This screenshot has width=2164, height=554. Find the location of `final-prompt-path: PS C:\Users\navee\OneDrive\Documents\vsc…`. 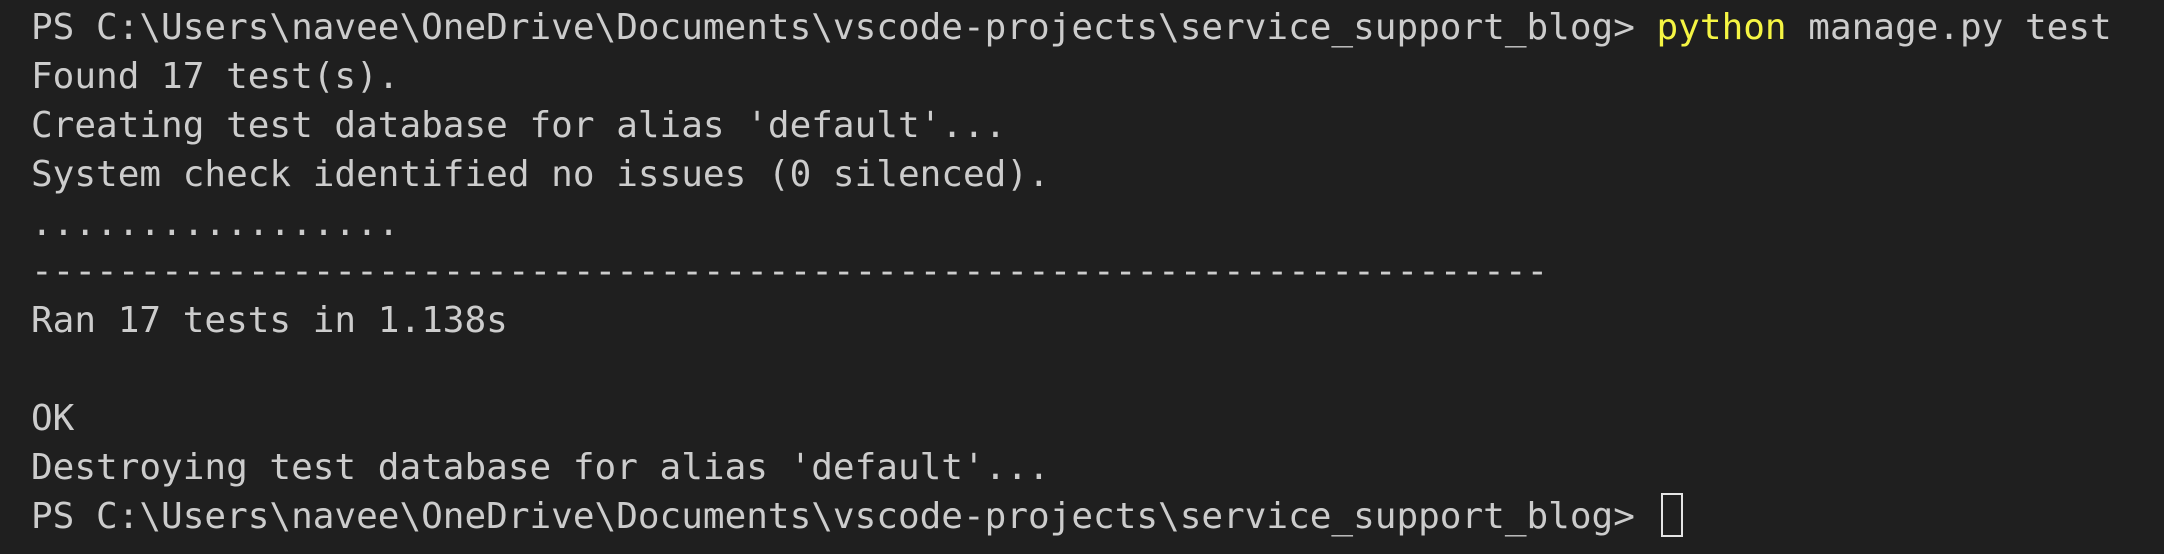

final-prompt-path: PS C:\Users\navee\OneDrive\Documents\vsc… is located at coordinates (844, 516).